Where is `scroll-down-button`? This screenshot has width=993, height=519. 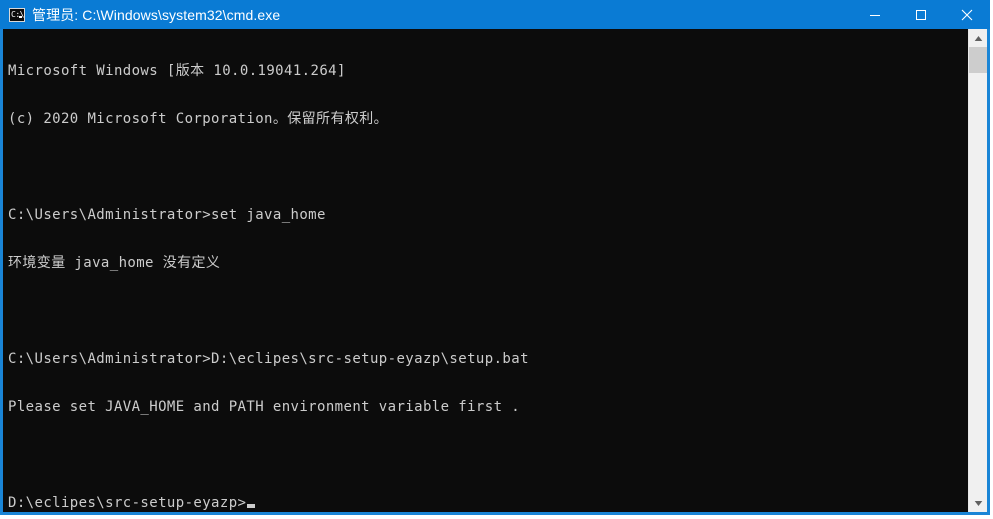 scroll-down-button is located at coordinates (978, 503).